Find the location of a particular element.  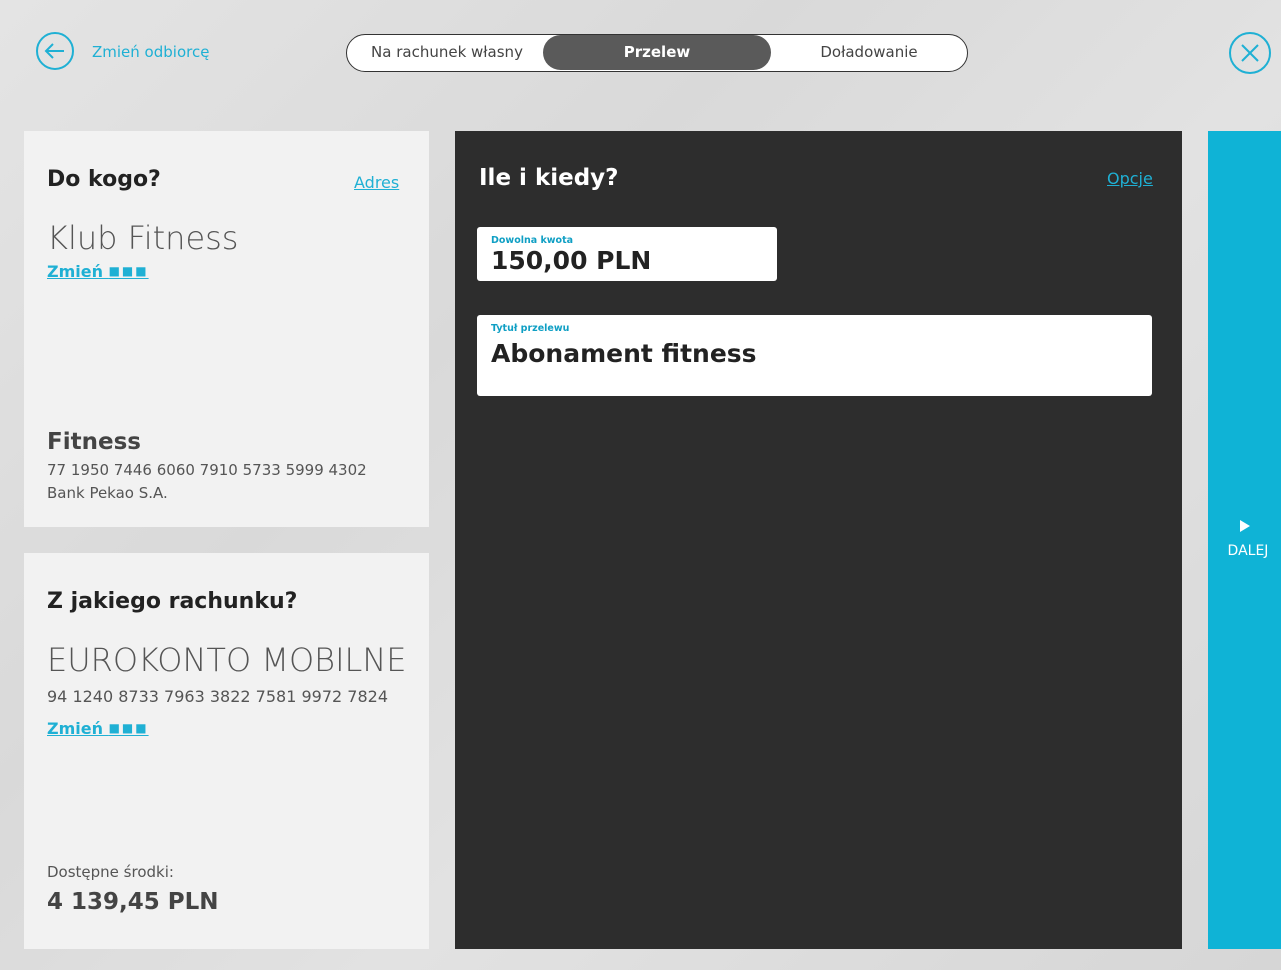

options-link: Opcje is located at coordinates (1130, 178).